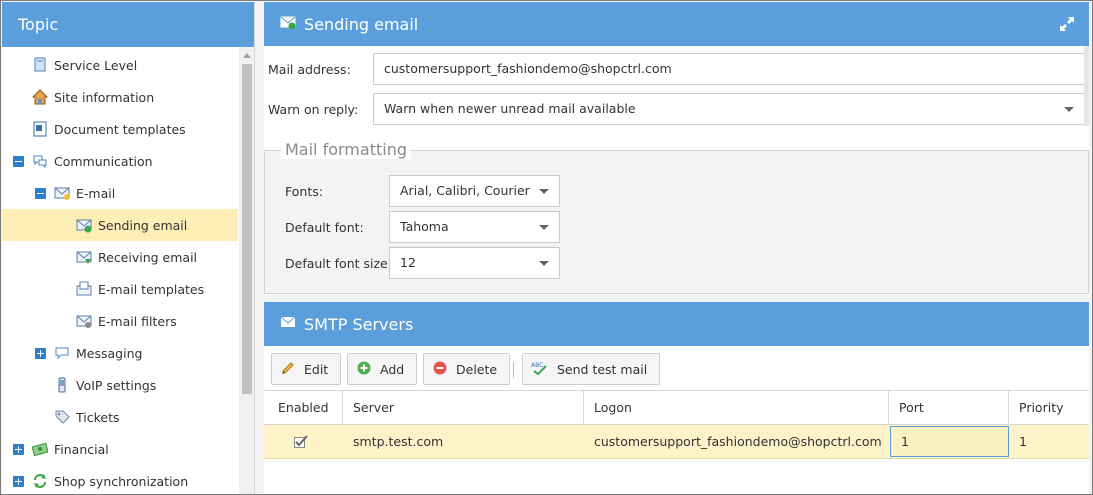  What do you see at coordinates (537, 365) in the screenshot?
I see `svg-text: ABC` at bounding box center [537, 365].